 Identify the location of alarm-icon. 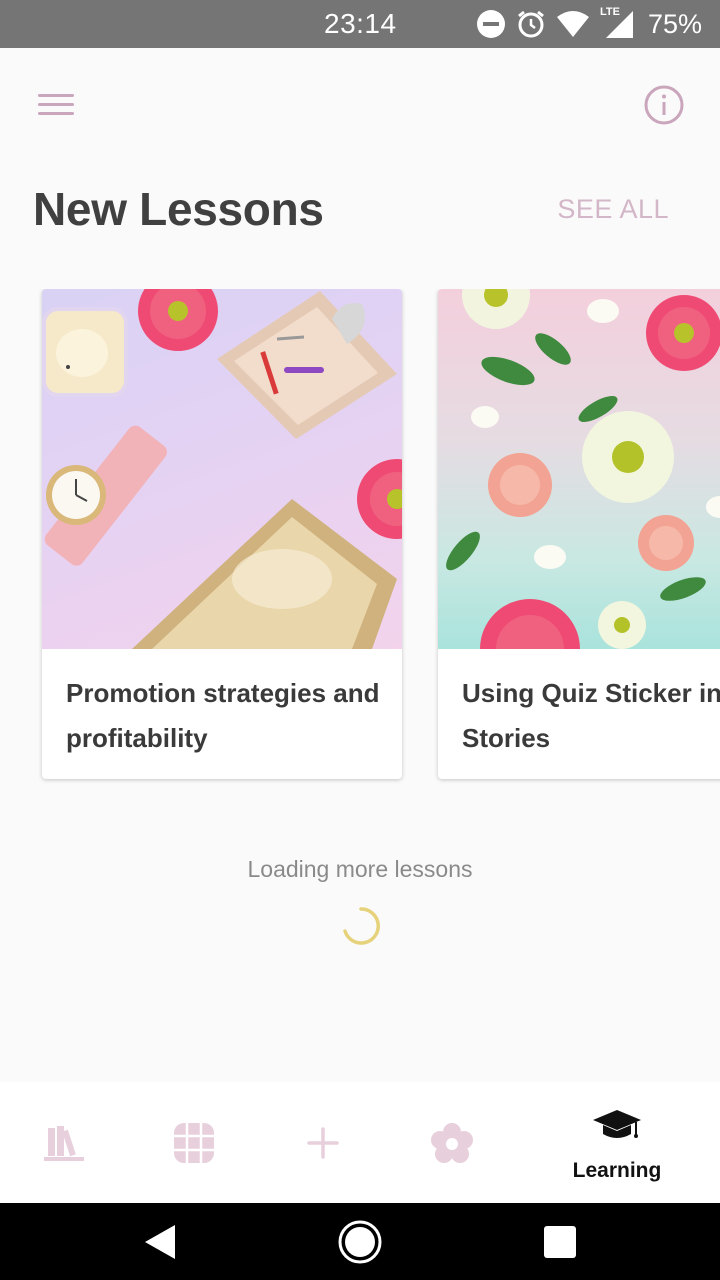
(531, 24).